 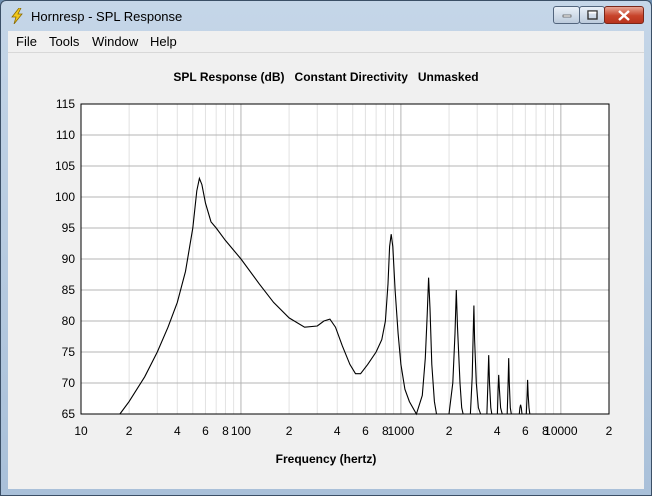 What do you see at coordinates (326, 16) in the screenshot?
I see `title-bar: Hornresp - SPL Response` at bounding box center [326, 16].